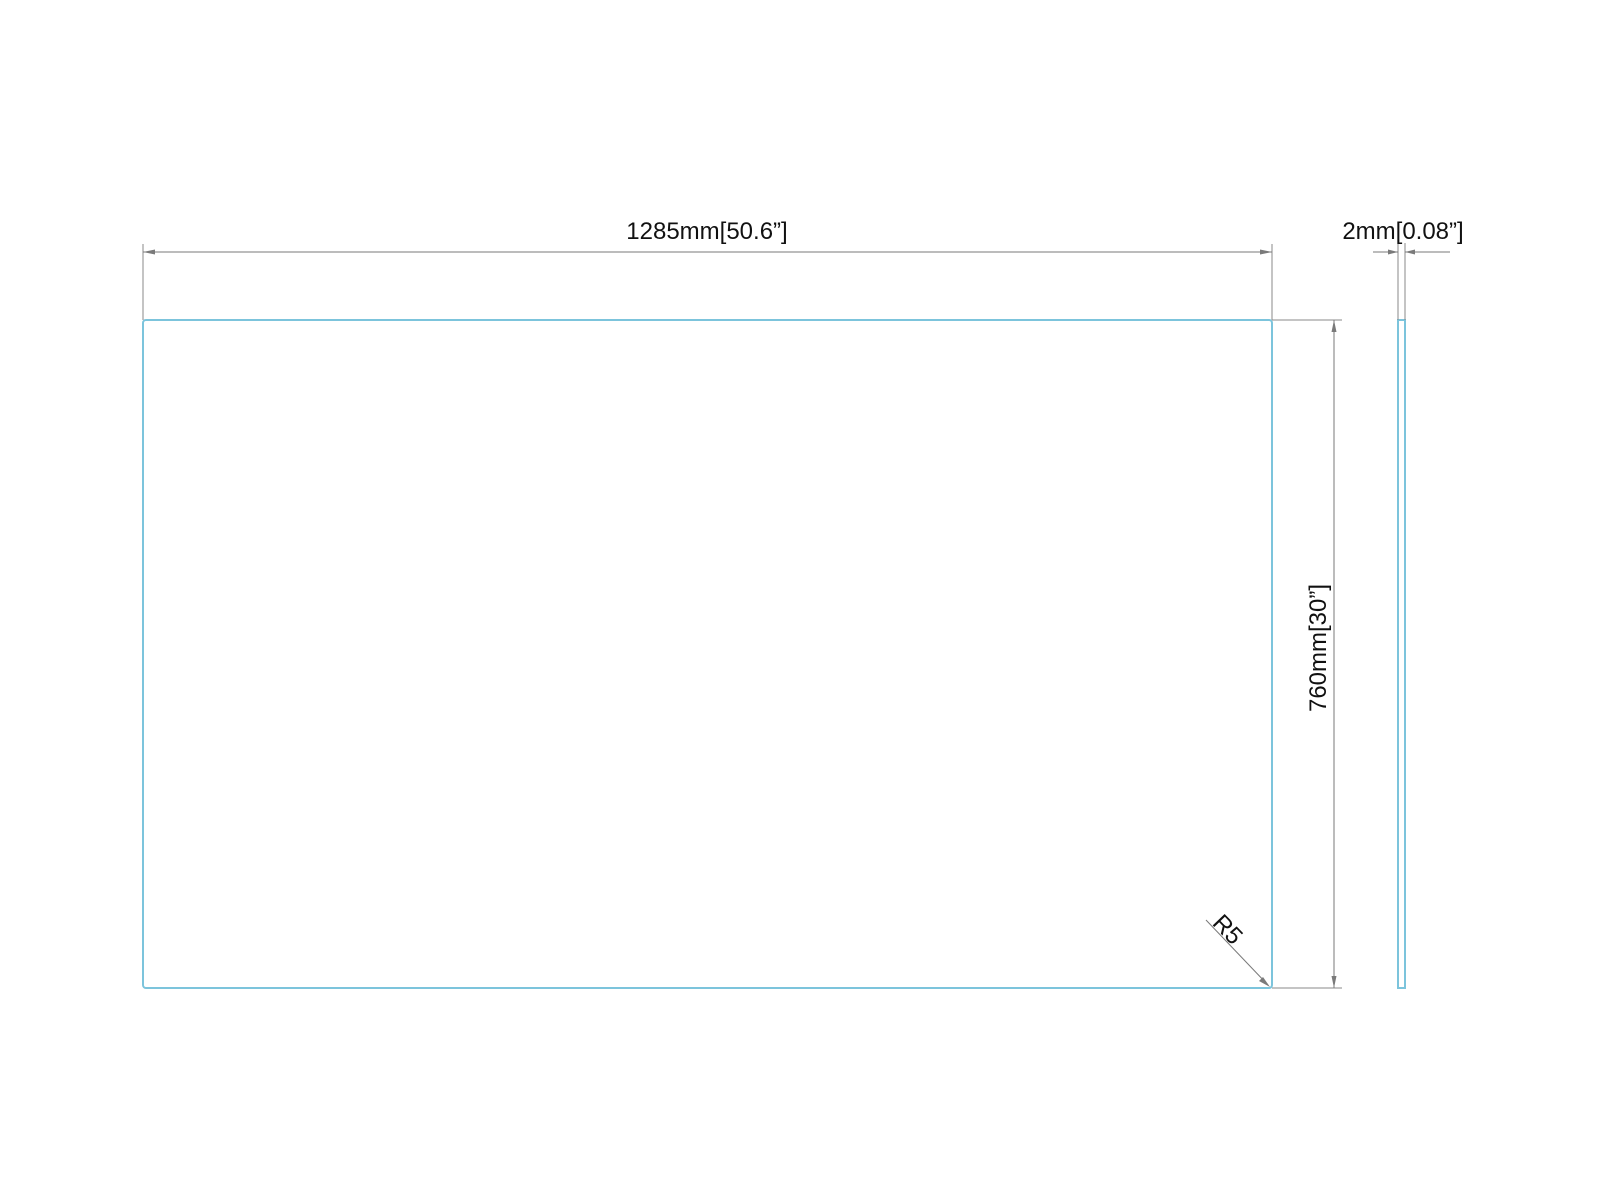 Image resolution: width=1600 pixels, height=1200 pixels. Describe the element at coordinates (707, 269) in the screenshot. I see `width-dimension: 1285mm[50.6”]` at that location.